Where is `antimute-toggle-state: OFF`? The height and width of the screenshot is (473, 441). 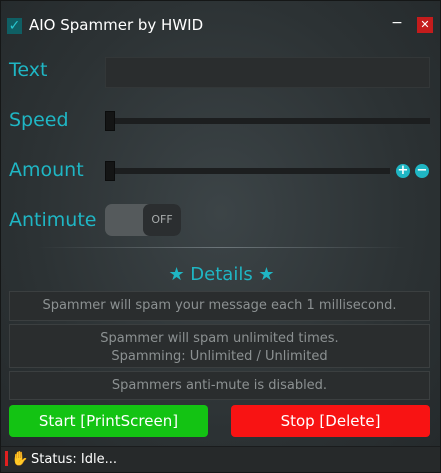 antimute-toggle-state: OFF is located at coordinates (162, 220).